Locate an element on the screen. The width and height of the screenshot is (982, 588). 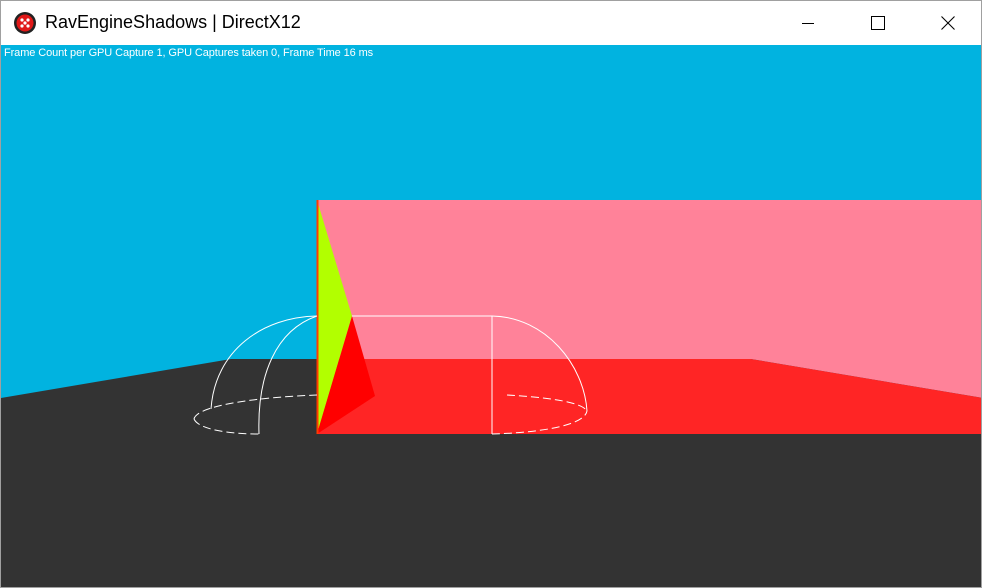
title-bar: RavEngineShadows | DirectX12 is located at coordinates (491, 23).